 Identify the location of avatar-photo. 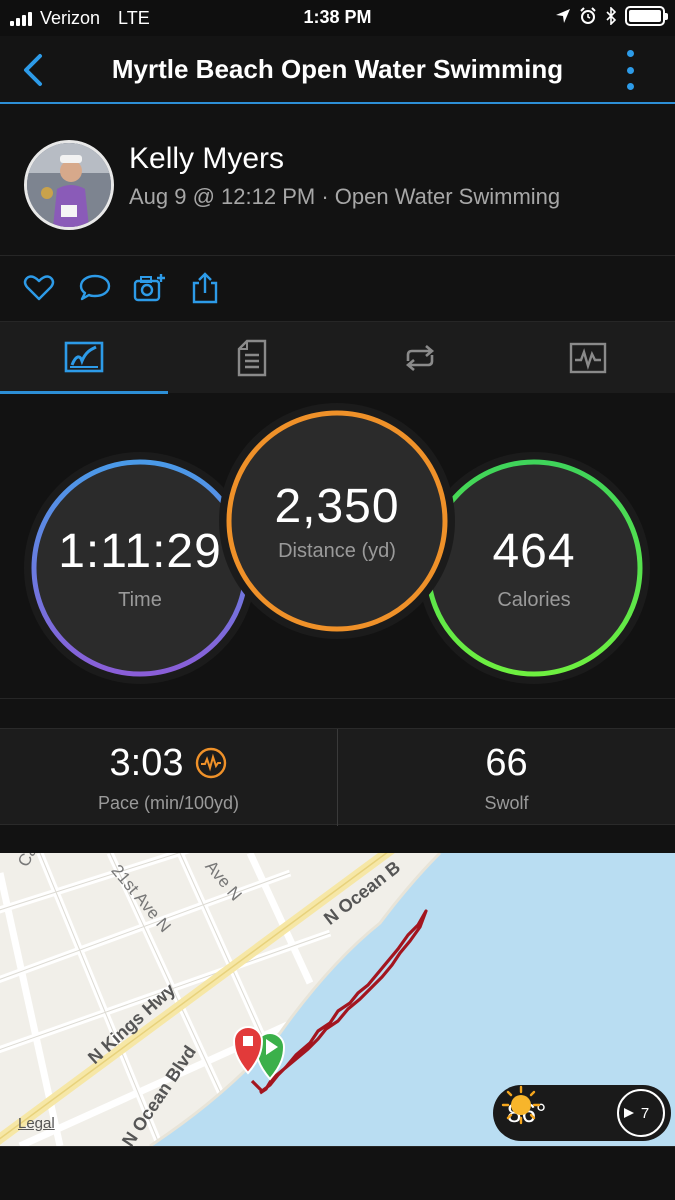
(69, 185).